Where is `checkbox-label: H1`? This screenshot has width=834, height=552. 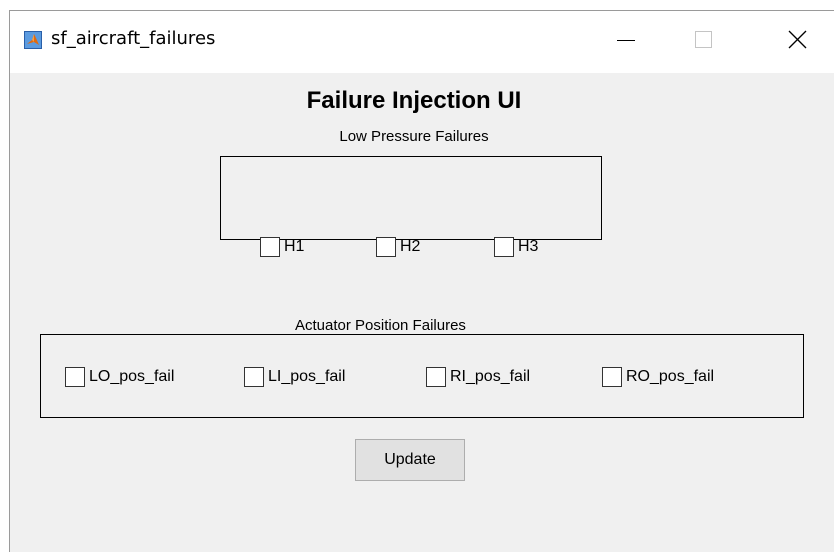 checkbox-label: H1 is located at coordinates (294, 246).